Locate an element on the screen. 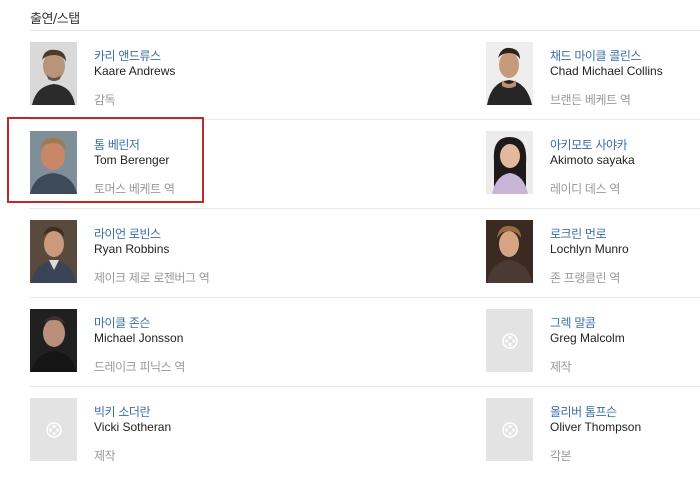 This screenshot has width=700, height=493. person-name-english: Akimoto sayaka is located at coordinates (592, 160).